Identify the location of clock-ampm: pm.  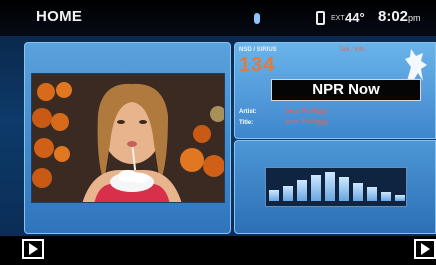
(414, 18).